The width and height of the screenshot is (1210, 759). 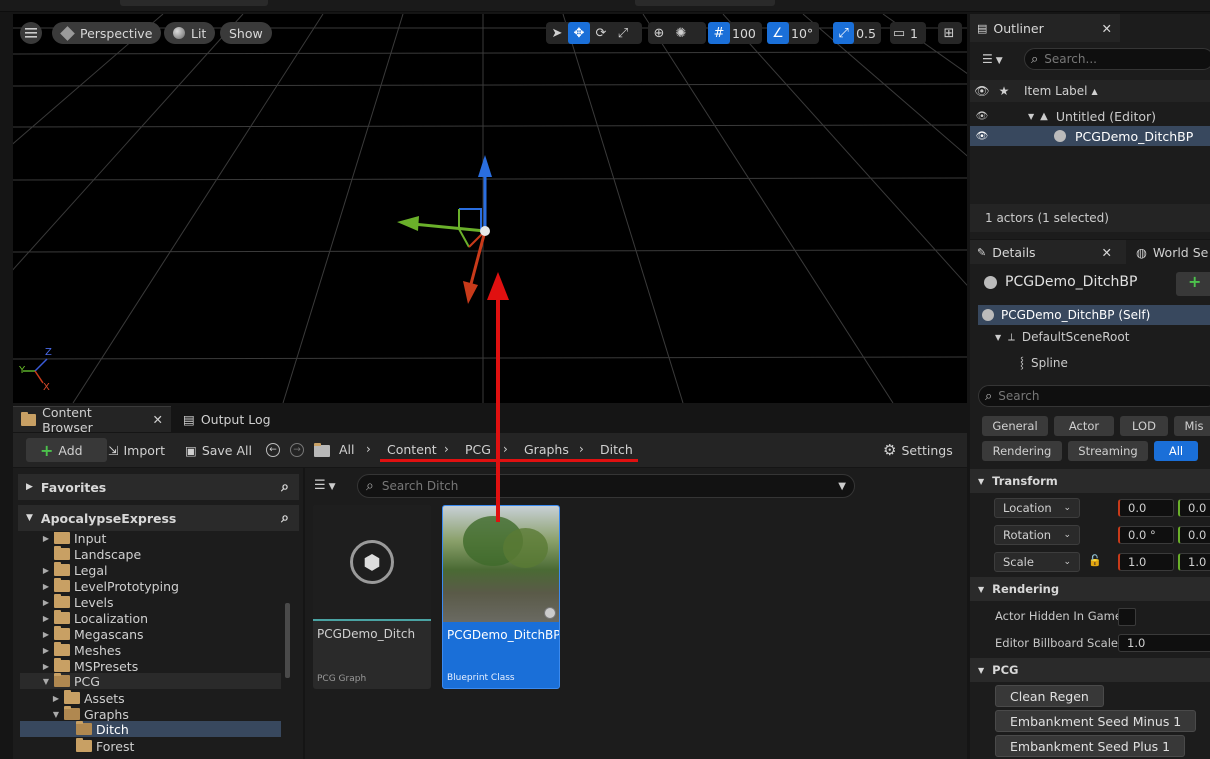 I want to click on camera-icon: ▭, so click(x=899, y=33).